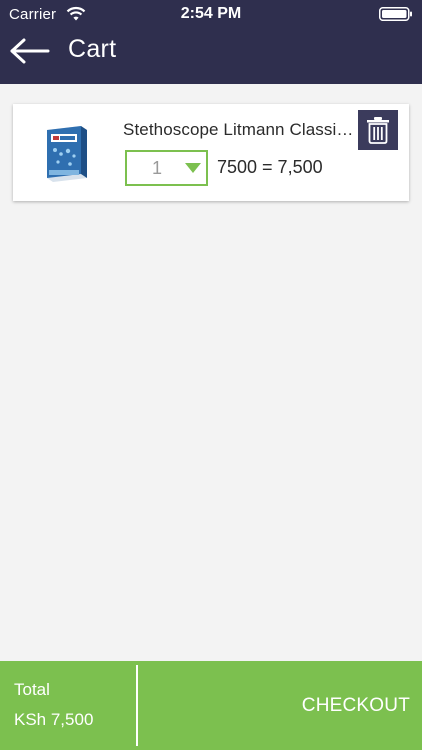  I want to click on chevron-down-icon, so click(193, 168).